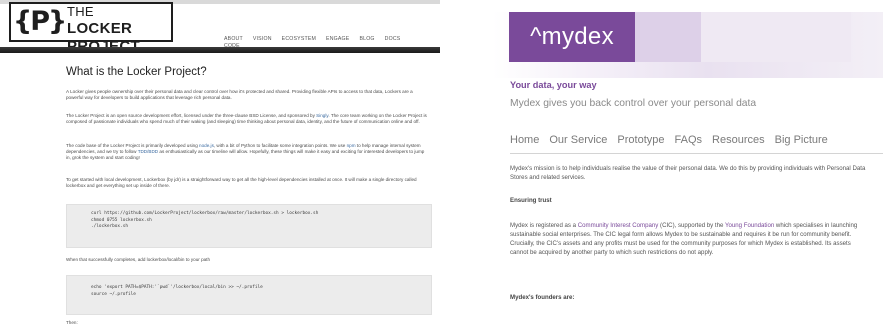  I want to click on header-bar, so click(220, 50).